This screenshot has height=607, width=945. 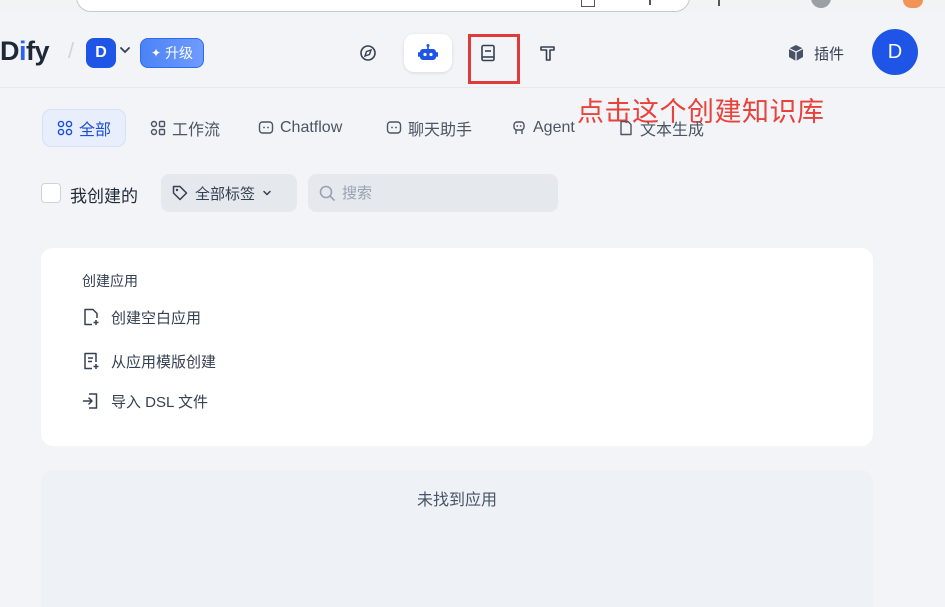 I want to click on user-avatar: D, so click(x=895, y=52).